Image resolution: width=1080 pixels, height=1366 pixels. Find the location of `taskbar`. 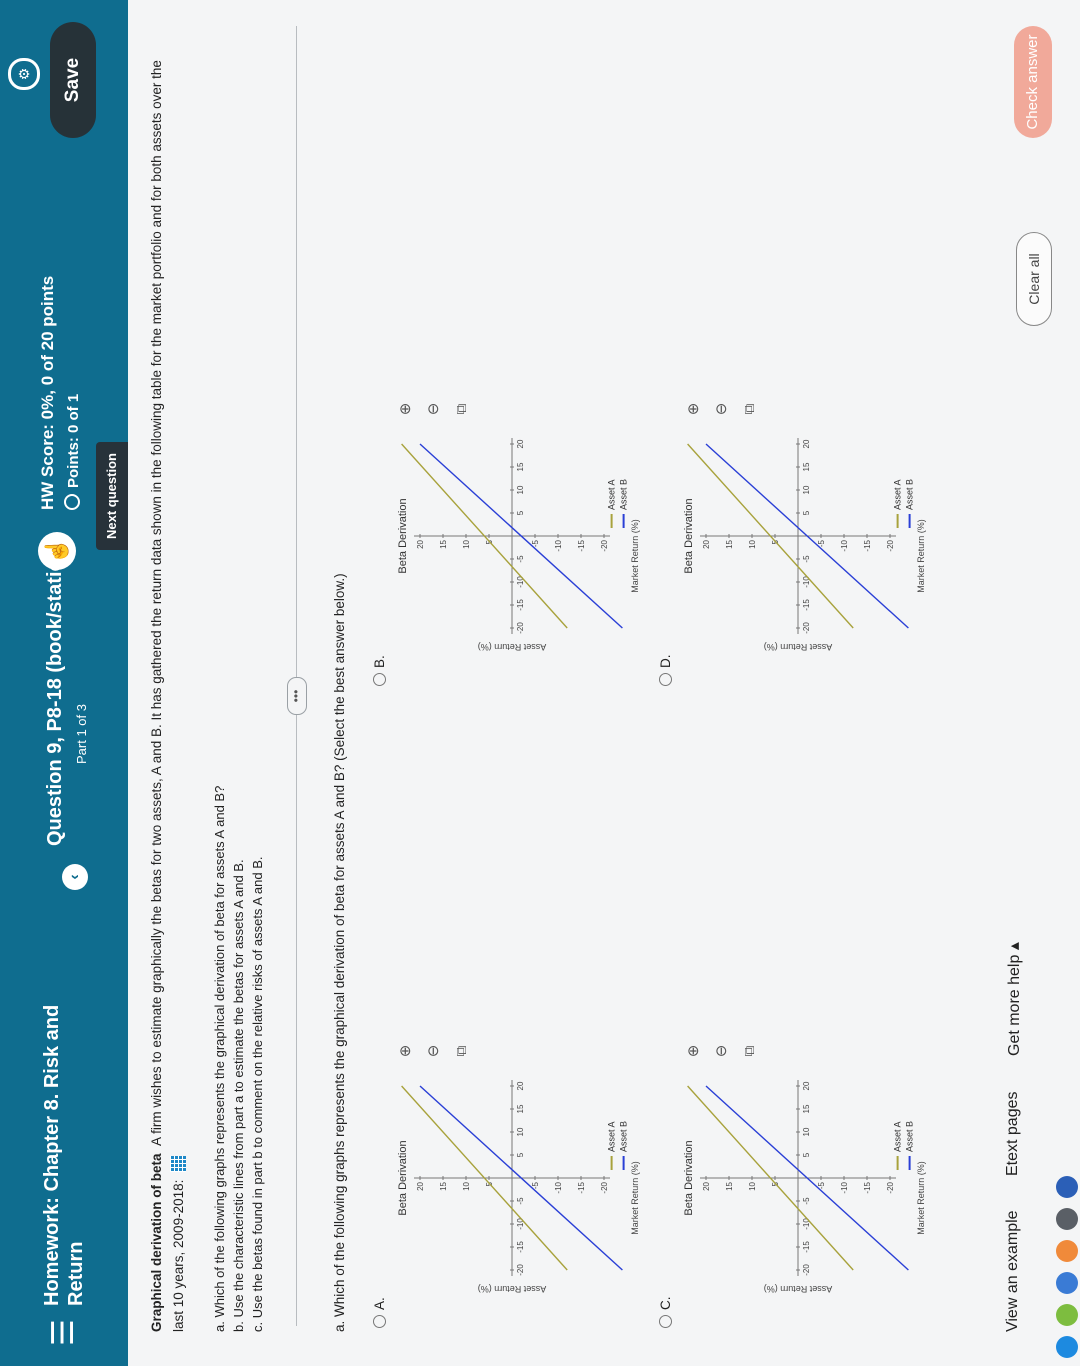

taskbar is located at coordinates (1068, 683).